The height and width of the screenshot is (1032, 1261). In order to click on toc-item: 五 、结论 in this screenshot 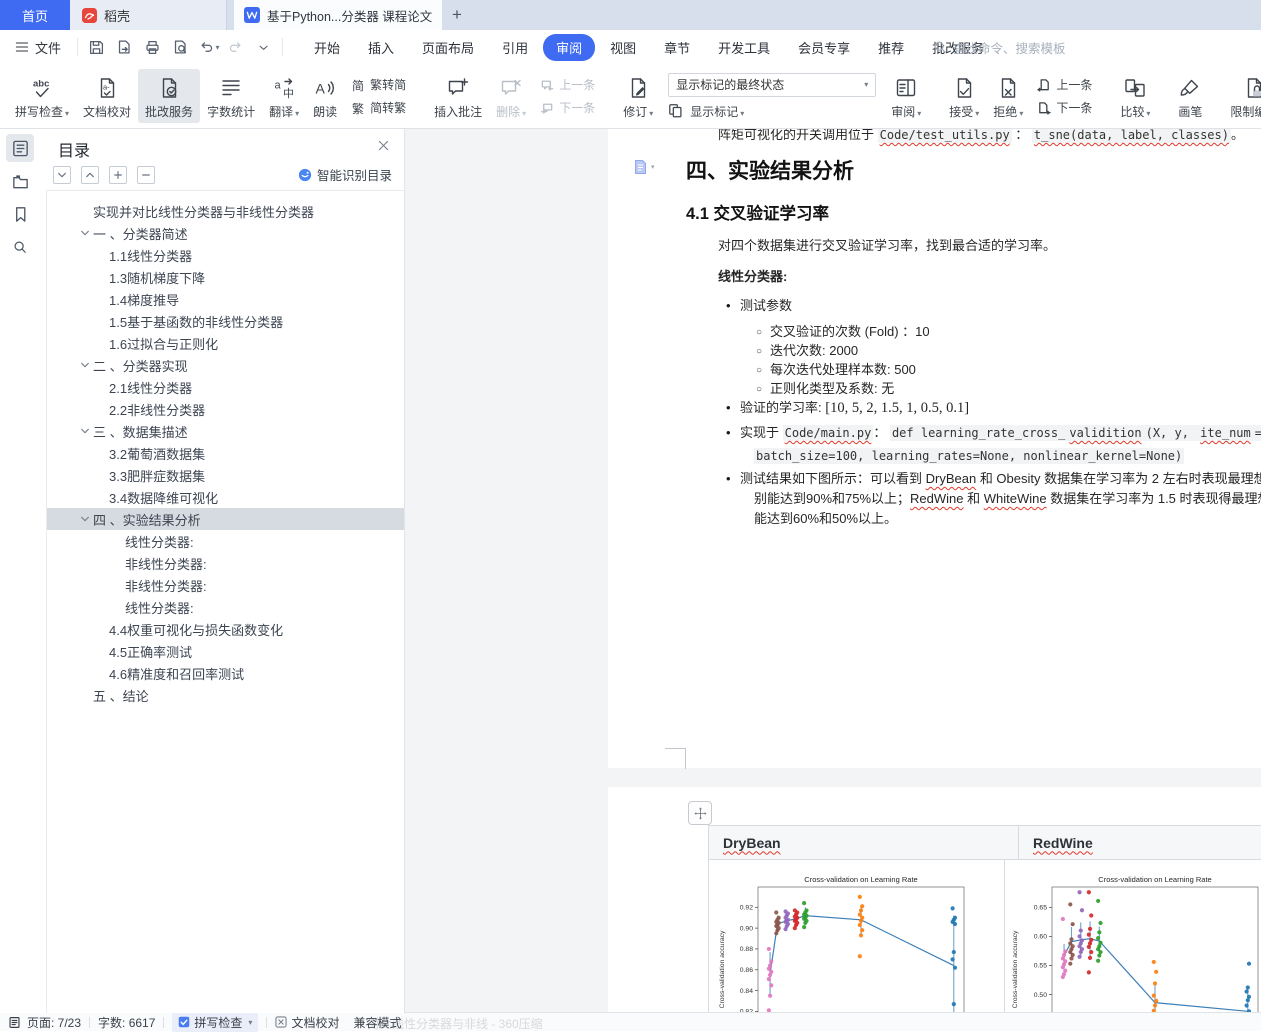, I will do `click(225, 695)`.